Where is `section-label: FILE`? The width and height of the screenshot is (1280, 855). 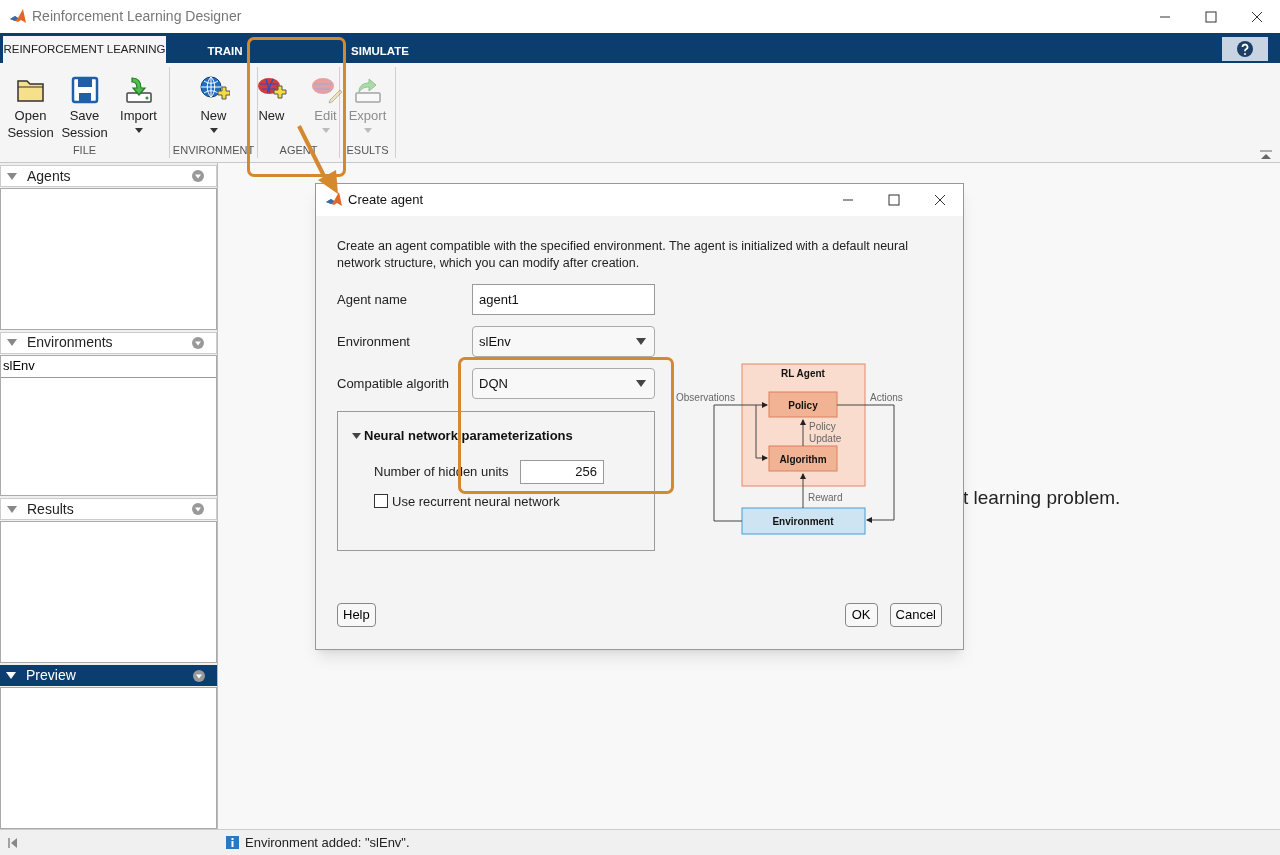 section-label: FILE is located at coordinates (84, 150).